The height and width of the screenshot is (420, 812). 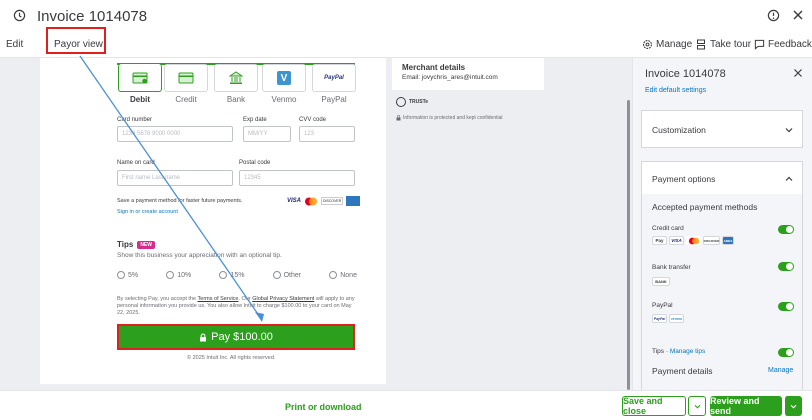 I want to click on mastercard-logo, so click(x=693, y=240).